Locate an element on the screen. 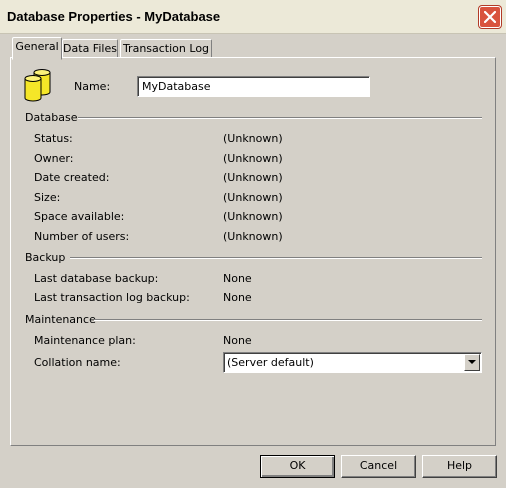 The height and width of the screenshot is (488, 506). last-log-backup-value: None is located at coordinates (237, 297).